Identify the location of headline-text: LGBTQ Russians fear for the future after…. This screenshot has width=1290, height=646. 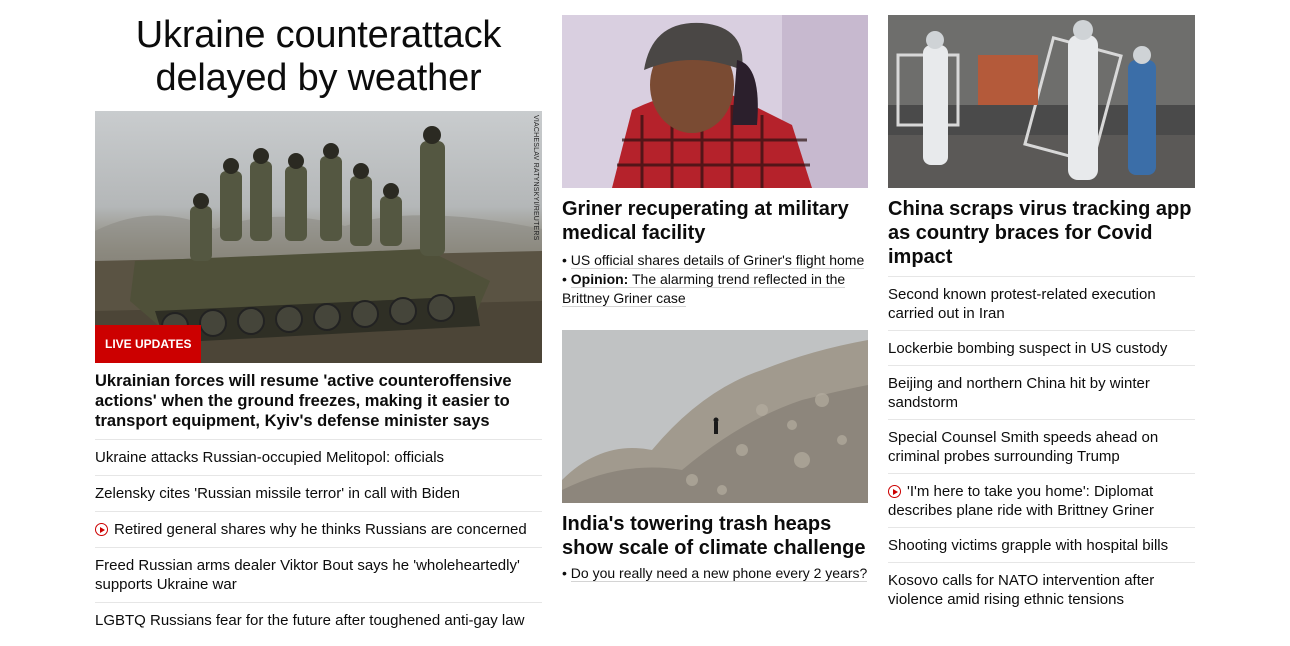
(310, 620).